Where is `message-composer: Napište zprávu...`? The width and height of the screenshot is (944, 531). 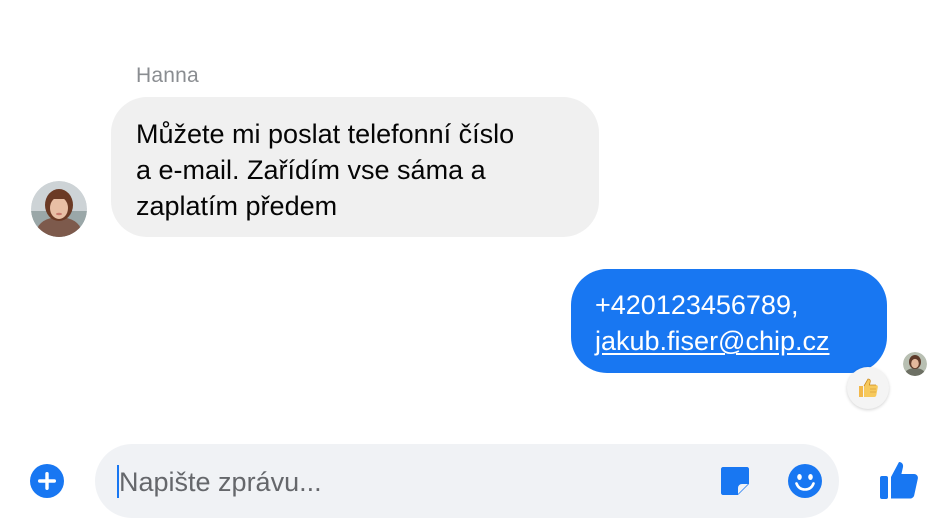
message-composer: Napište zprávu... is located at coordinates (467, 481).